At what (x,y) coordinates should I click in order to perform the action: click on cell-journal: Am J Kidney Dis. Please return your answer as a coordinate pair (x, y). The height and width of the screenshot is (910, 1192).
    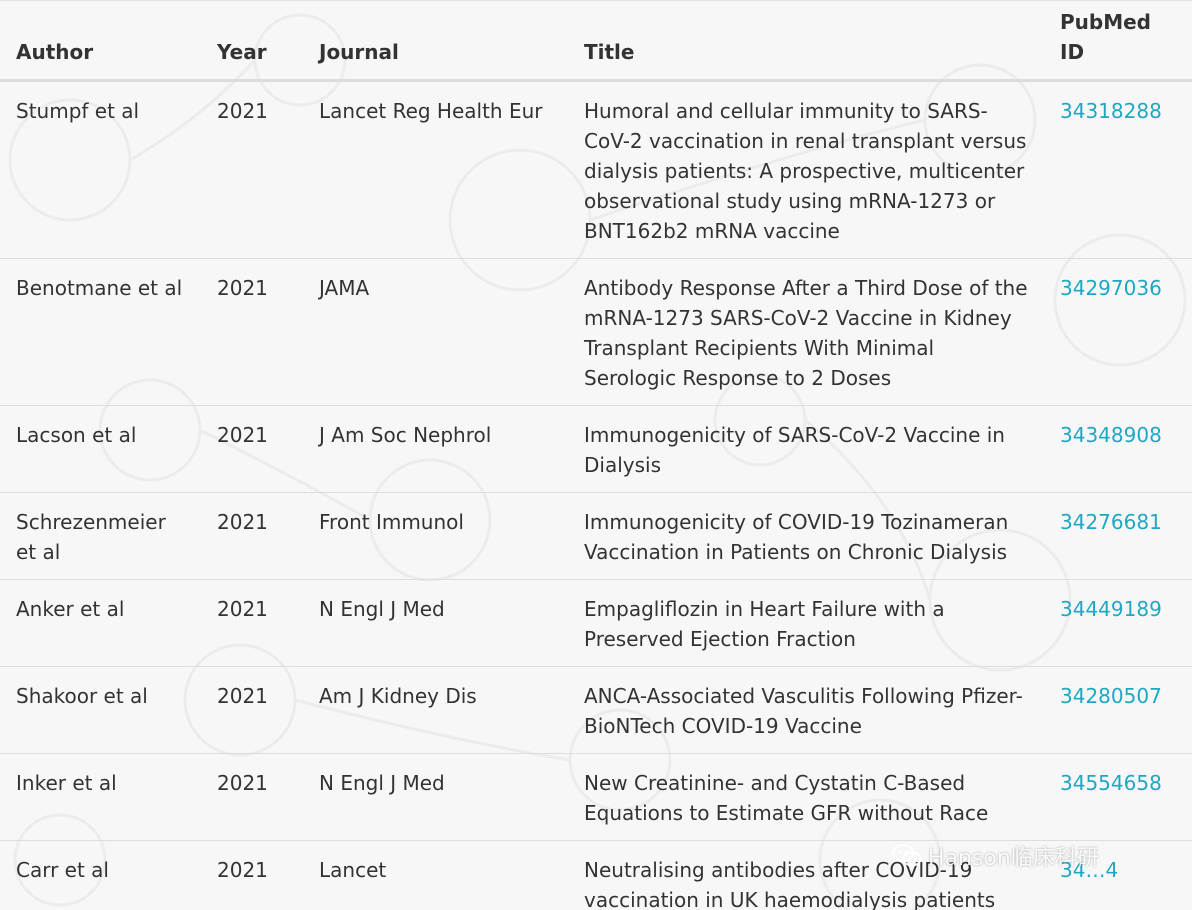
    Looking at the image, I should click on (435, 710).